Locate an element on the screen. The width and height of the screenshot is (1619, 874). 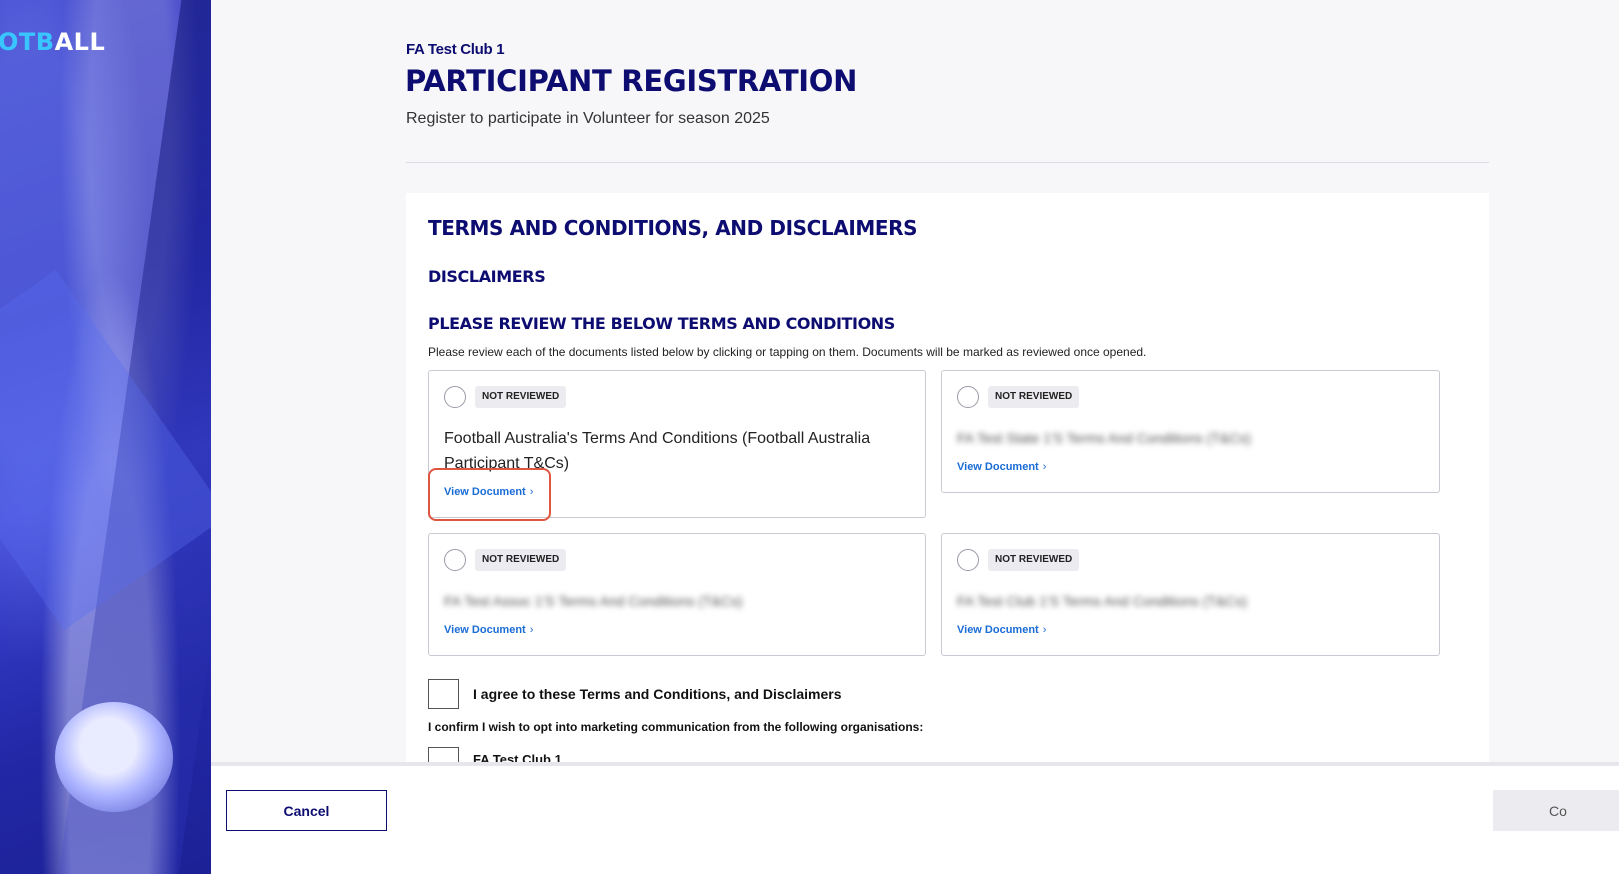
highlight-annotation is located at coordinates (489, 494).